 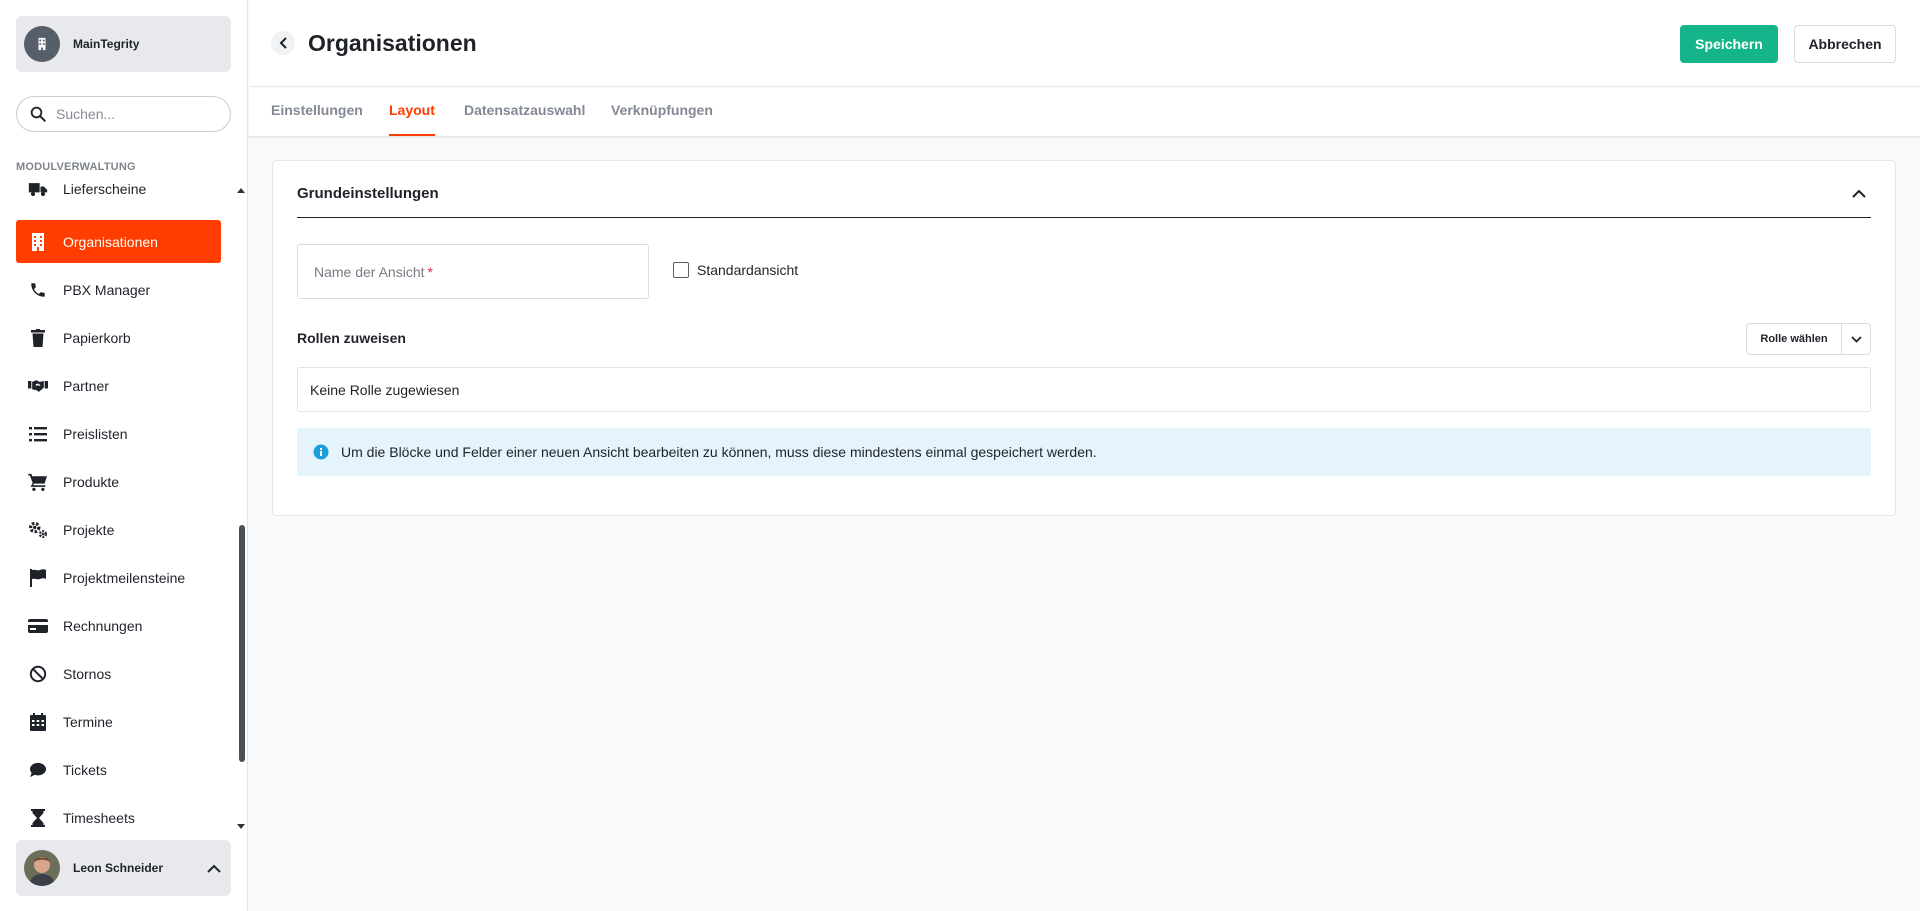 I want to click on page-title: Organisationen, so click(x=392, y=43).